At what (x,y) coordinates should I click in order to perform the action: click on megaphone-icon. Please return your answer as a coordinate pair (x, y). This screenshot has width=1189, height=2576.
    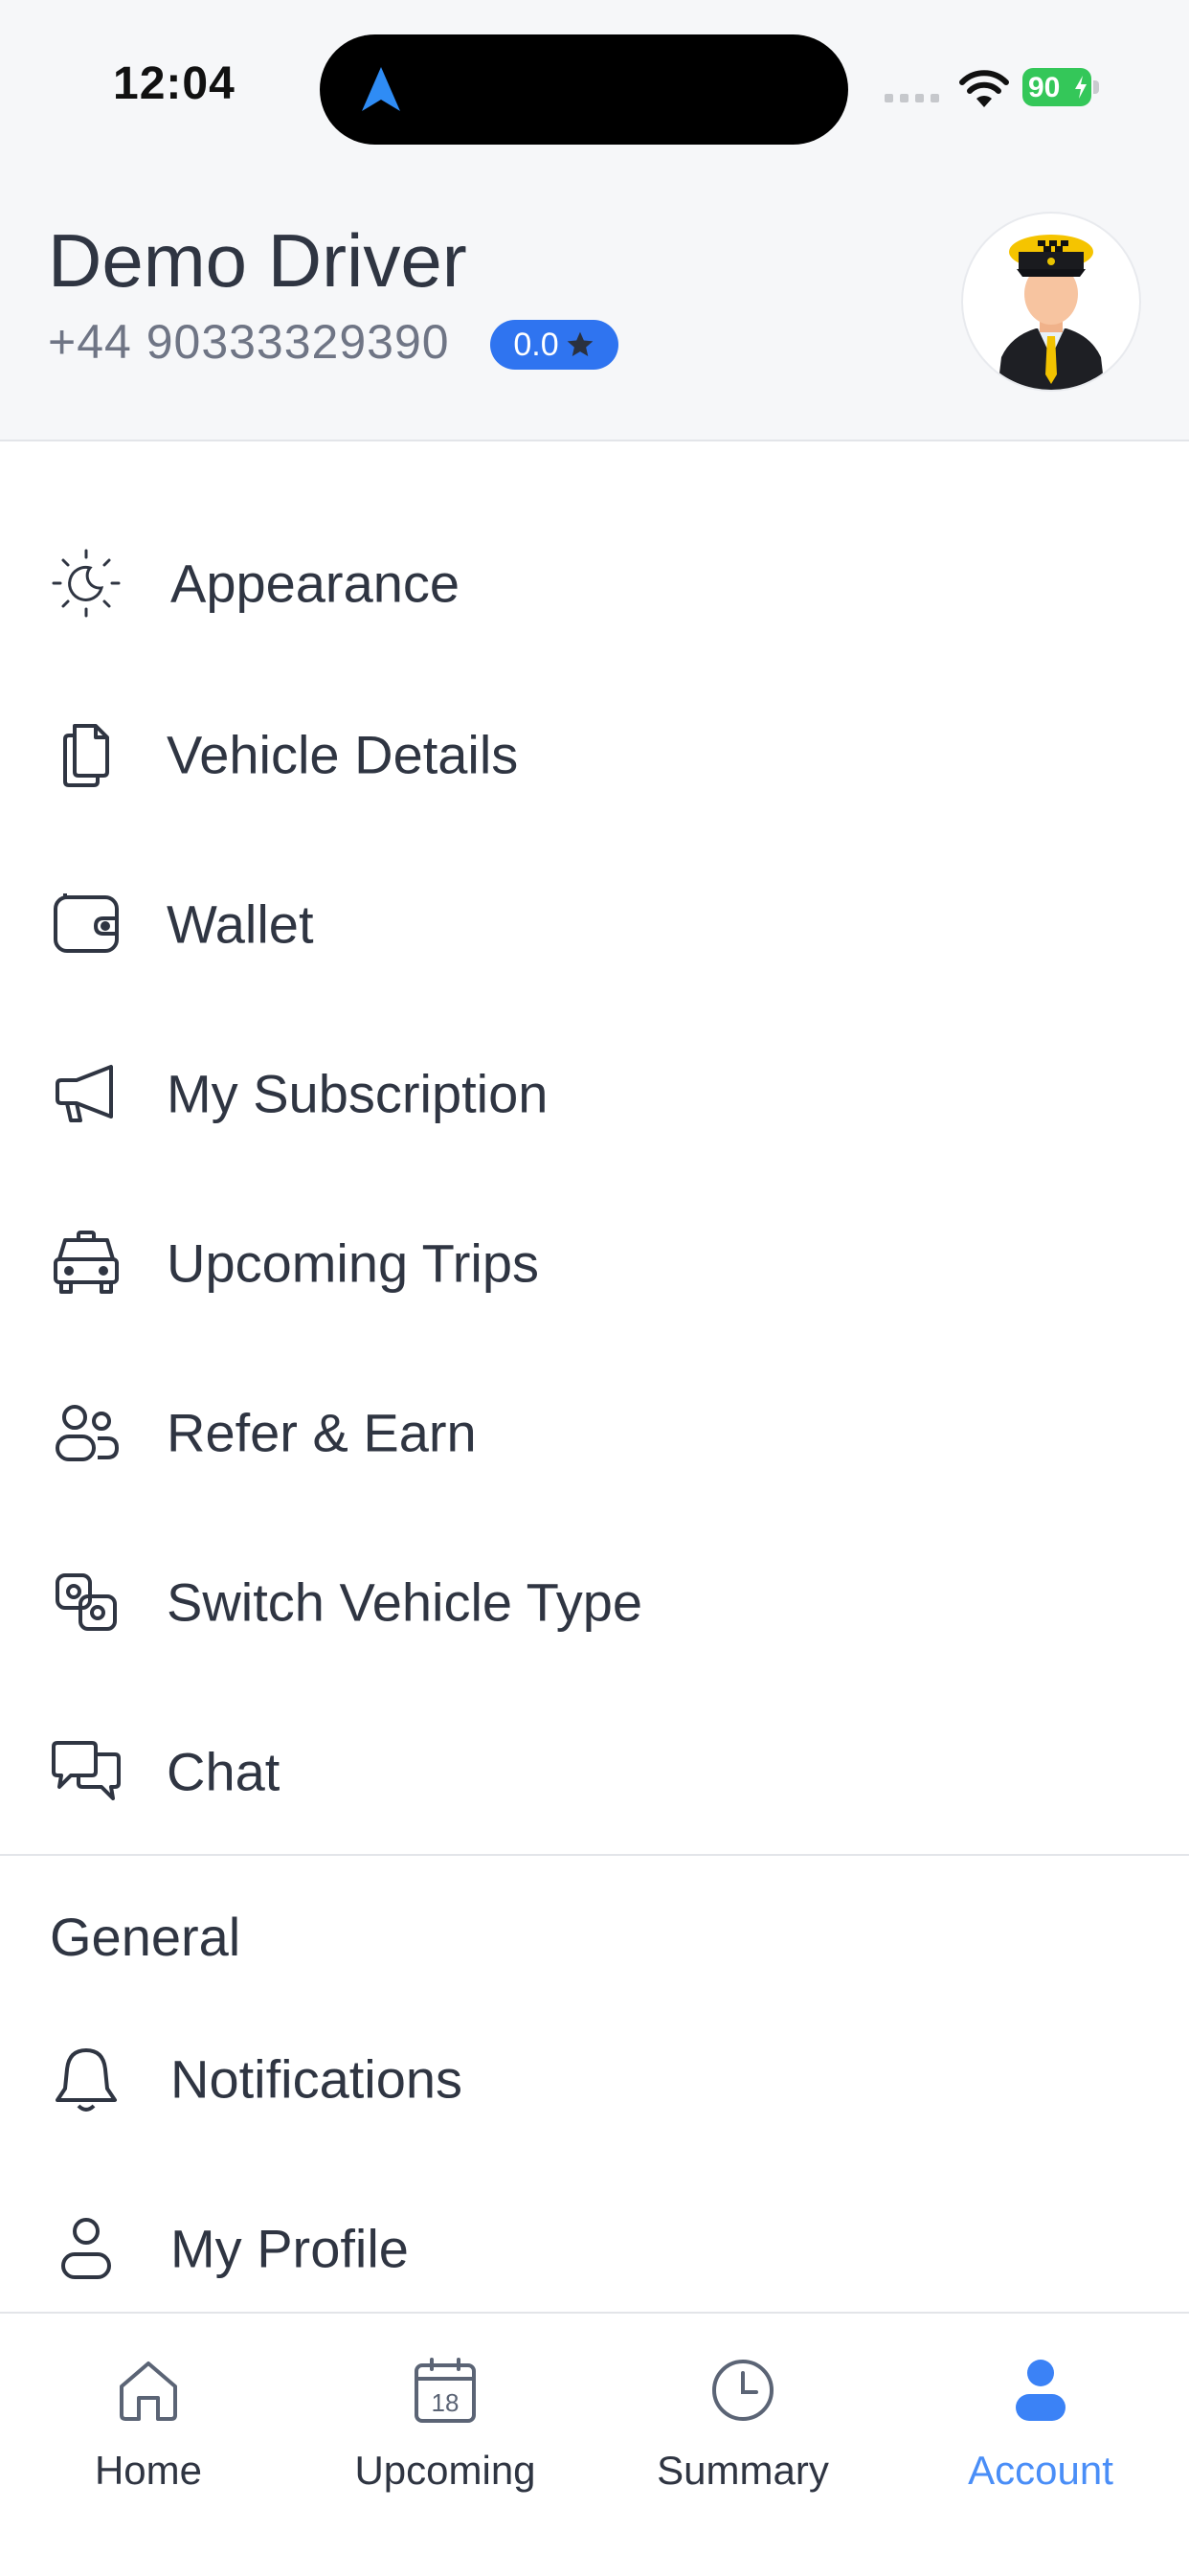
    Looking at the image, I should click on (86, 1093).